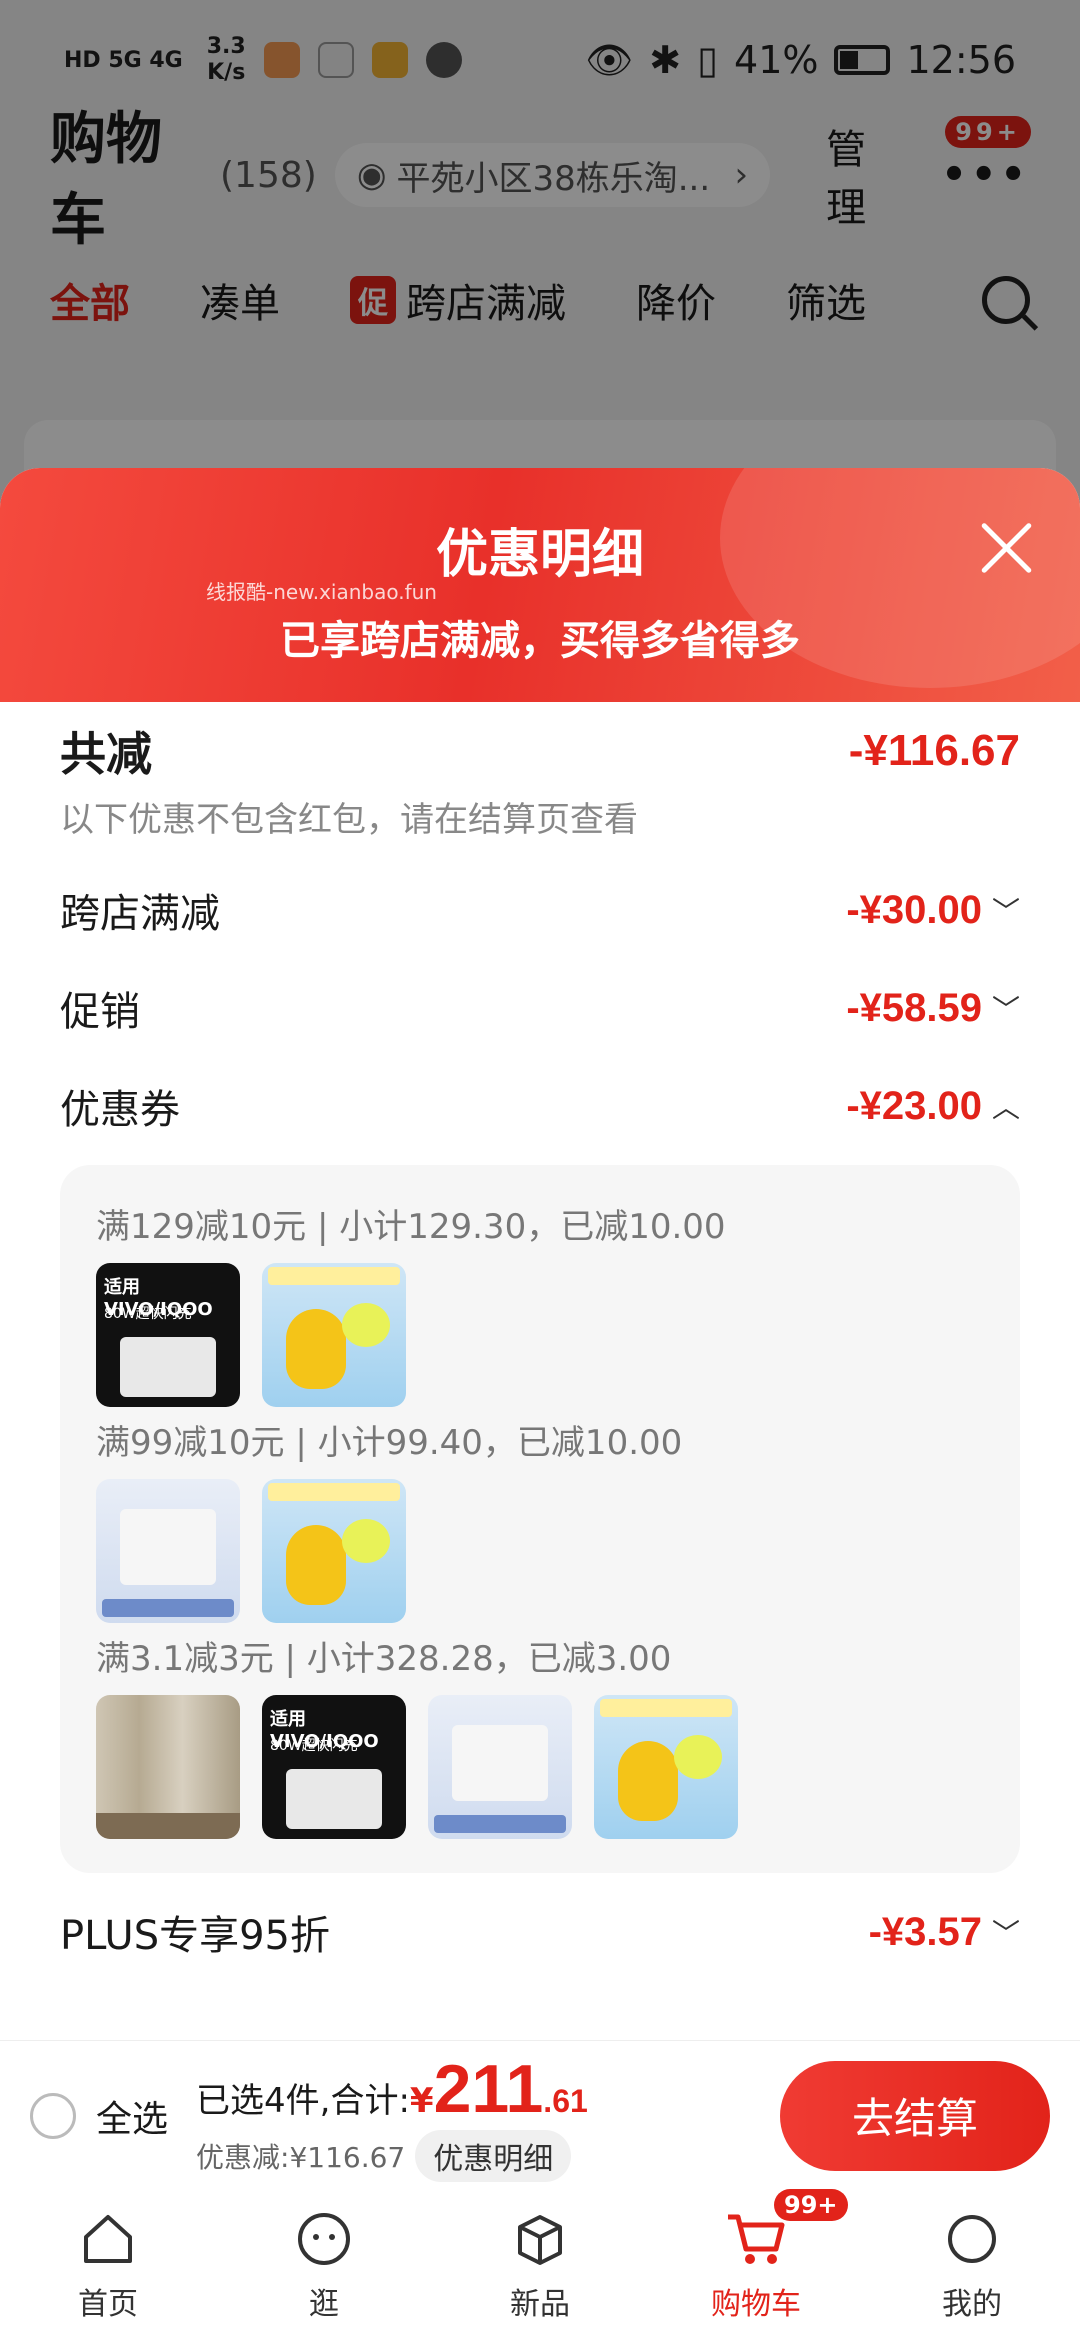 The height and width of the screenshot is (2340, 1080). What do you see at coordinates (1005, 1107) in the screenshot?
I see `chevron-up-icon: ︿` at bounding box center [1005, 1107].